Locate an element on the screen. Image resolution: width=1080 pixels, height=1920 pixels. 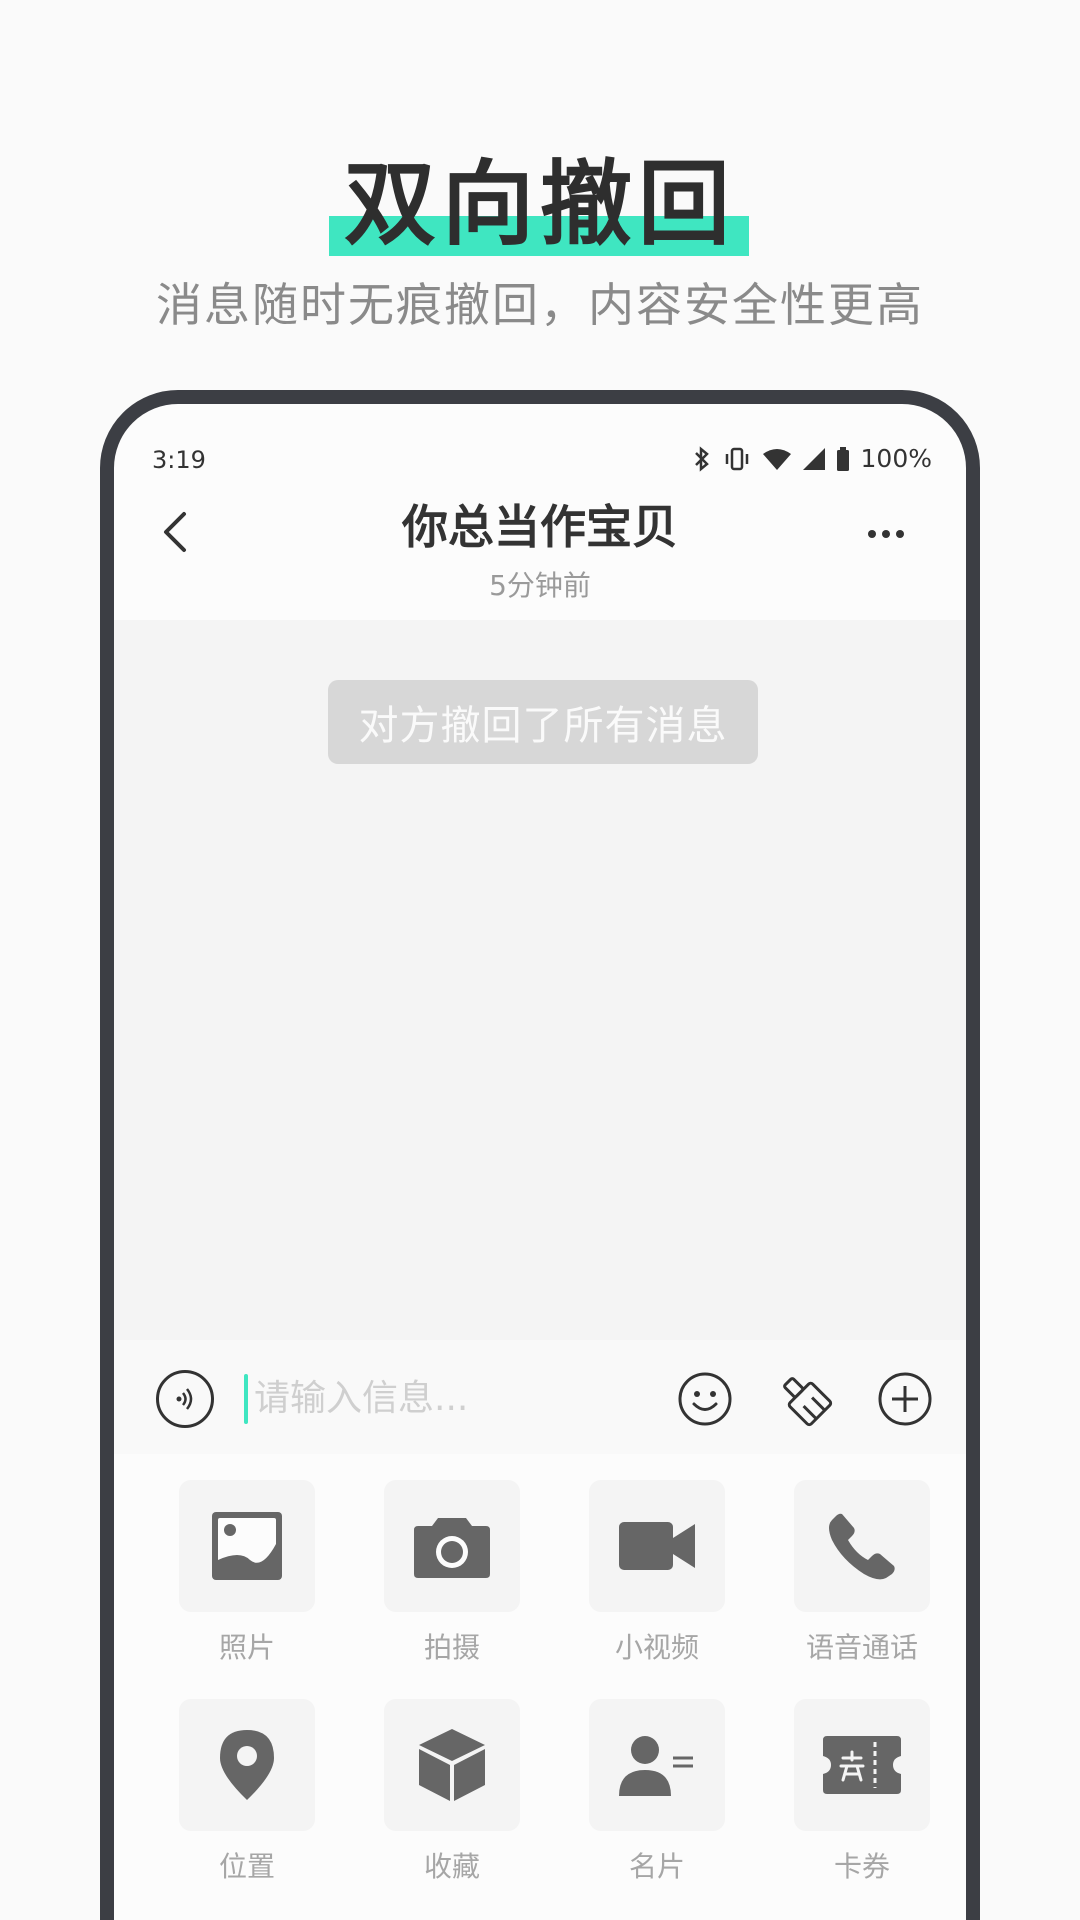
more-button is located at coordinates (886, 534).